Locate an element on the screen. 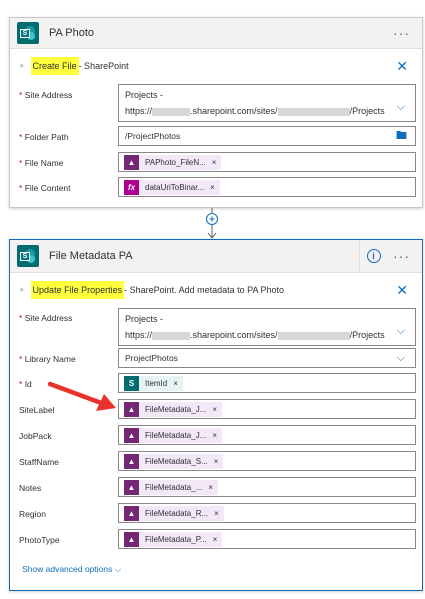  file-name-input: ▲ PAPhoto_FileN... × is located at coordinates (267, 162).